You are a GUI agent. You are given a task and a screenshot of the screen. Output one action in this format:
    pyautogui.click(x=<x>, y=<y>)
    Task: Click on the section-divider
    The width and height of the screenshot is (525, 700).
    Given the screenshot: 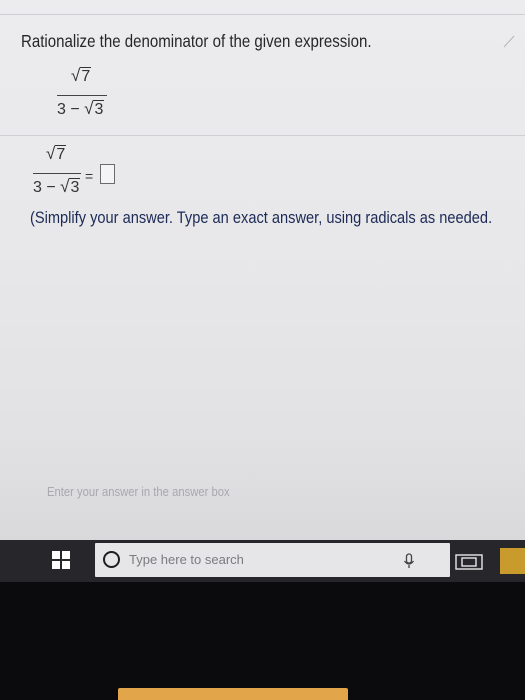 What is the action you would take?
    pyautogui.click(x=262, y=135)
    